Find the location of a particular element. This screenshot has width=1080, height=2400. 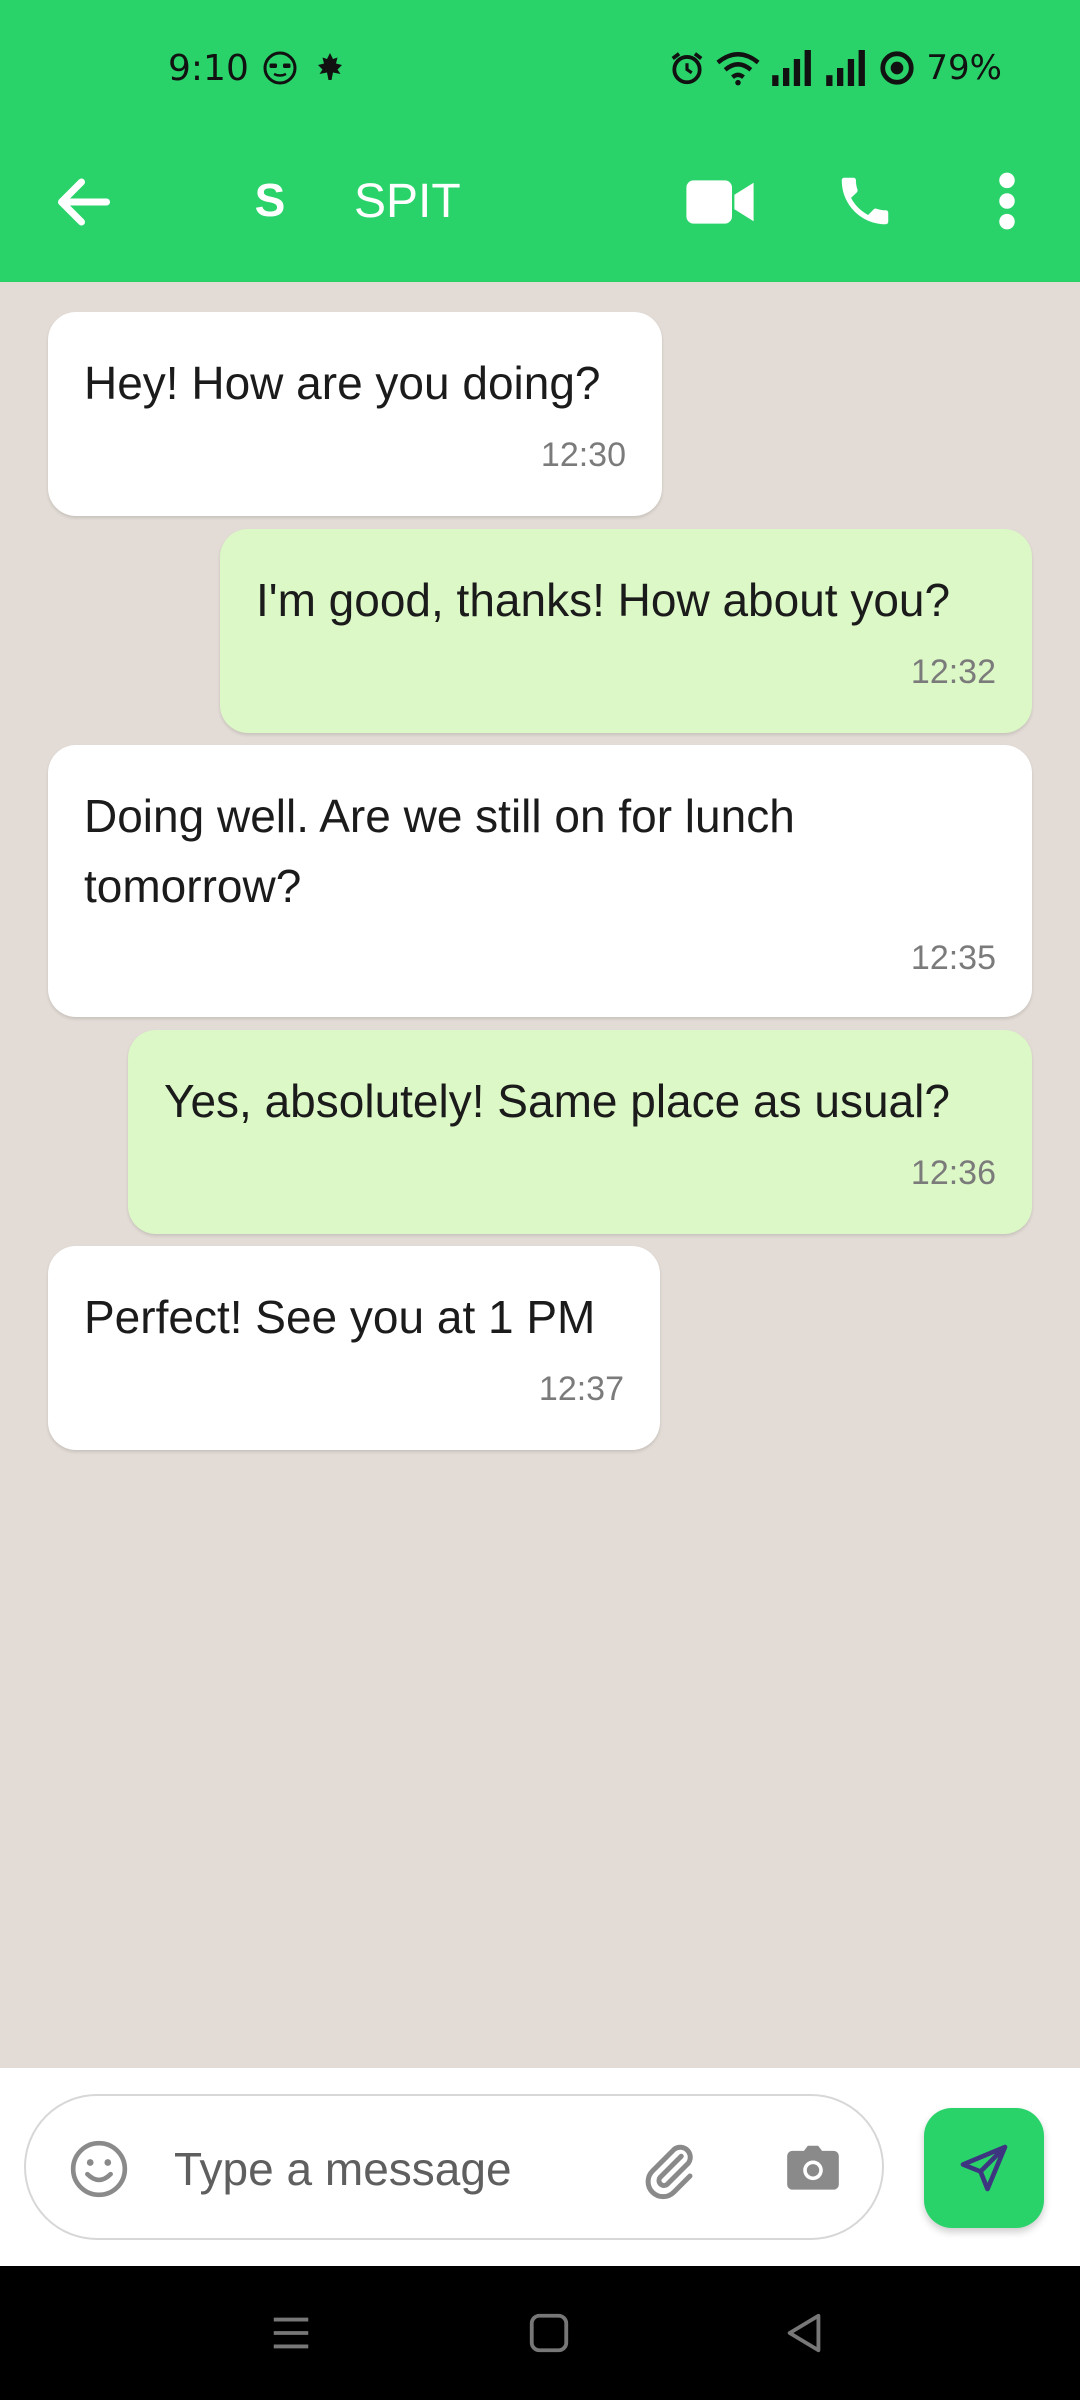

more-vert-icon is located at coordinates (1007, 201).